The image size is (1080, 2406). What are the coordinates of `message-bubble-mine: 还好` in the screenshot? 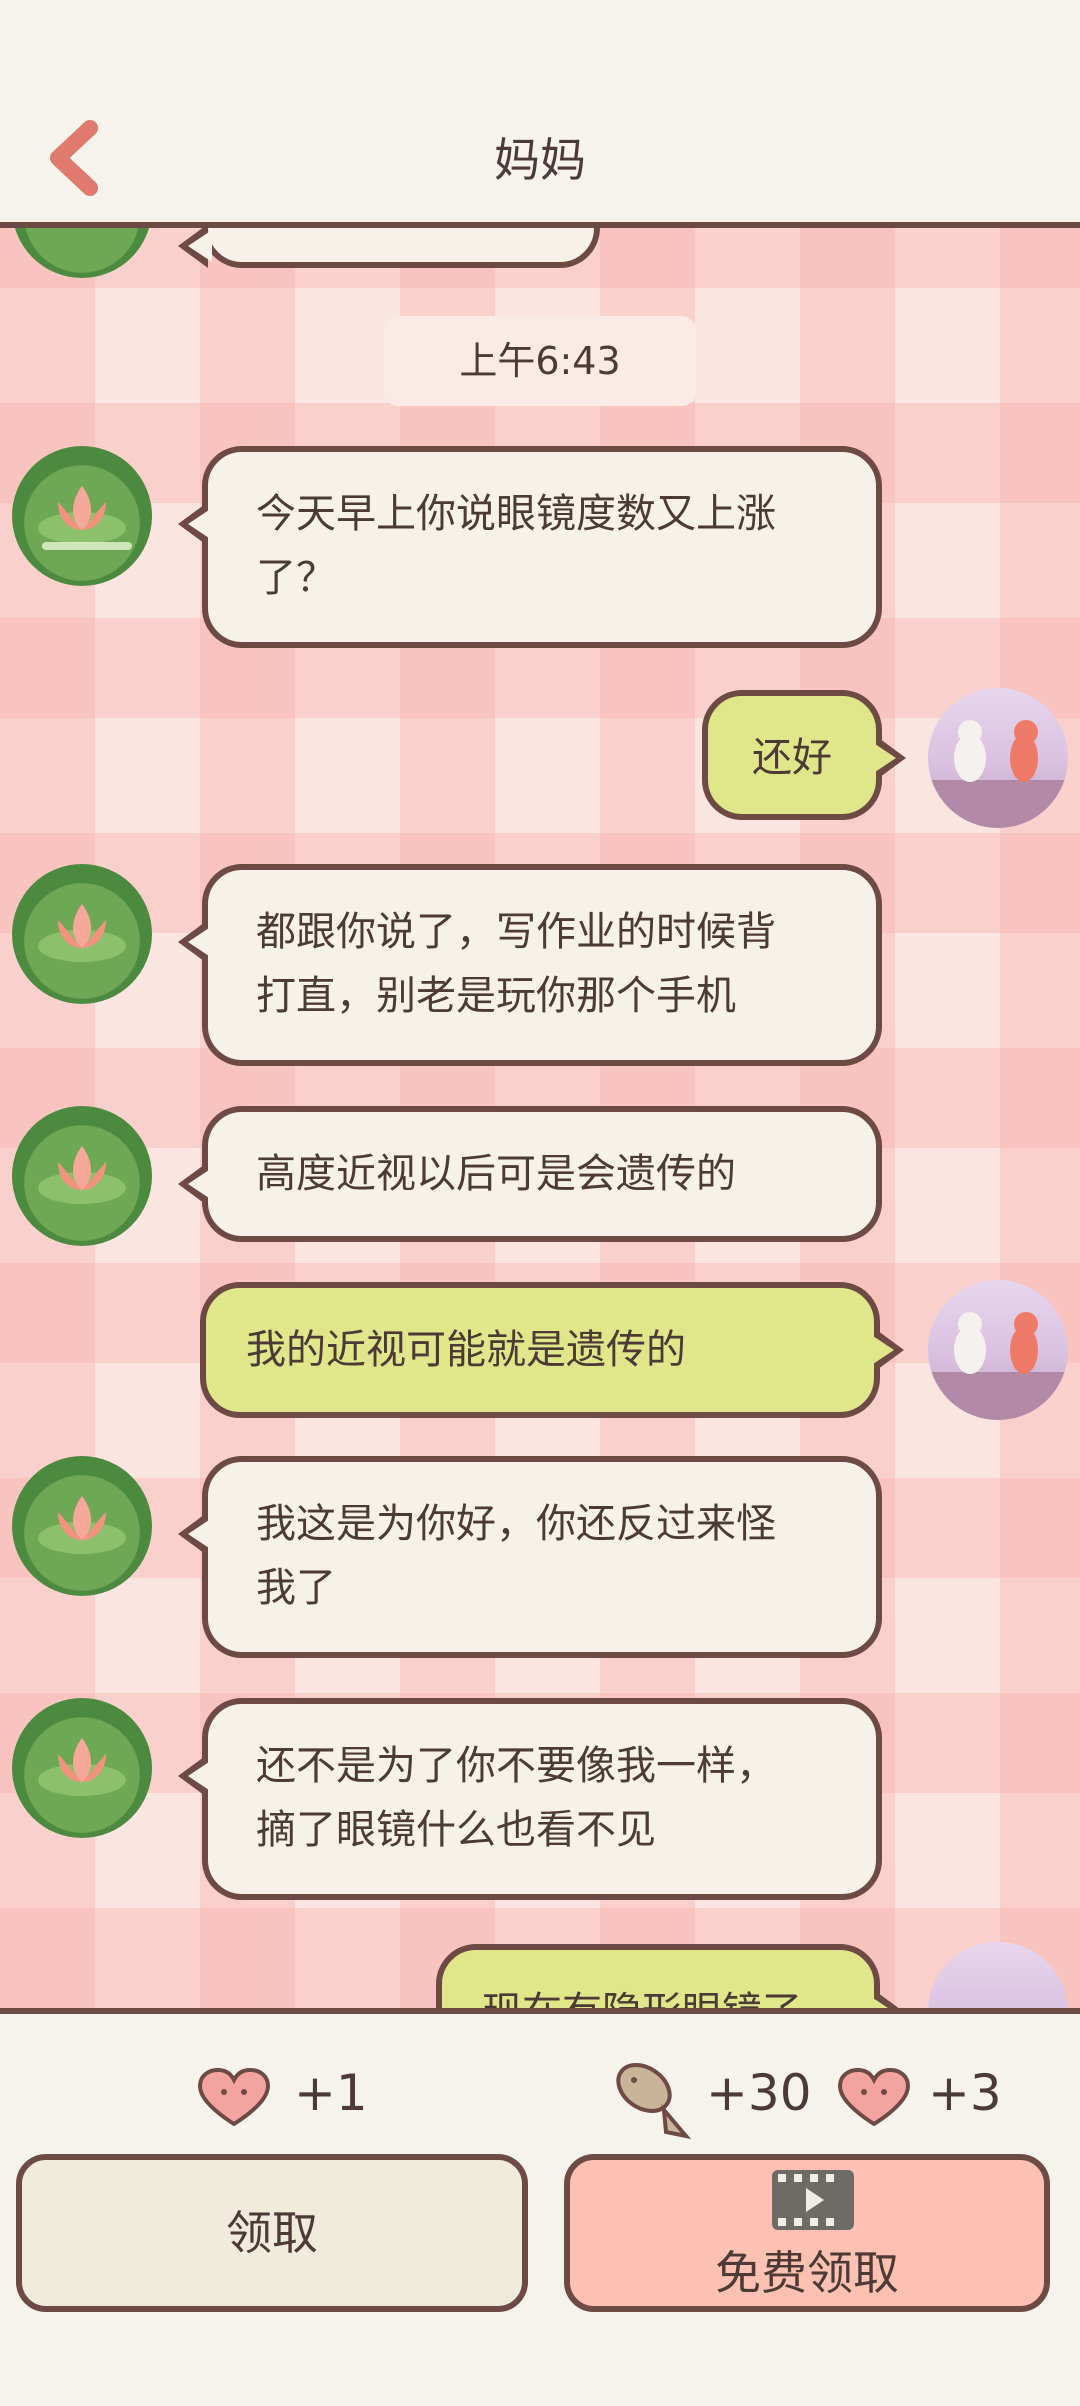 It's located at (804, 755).